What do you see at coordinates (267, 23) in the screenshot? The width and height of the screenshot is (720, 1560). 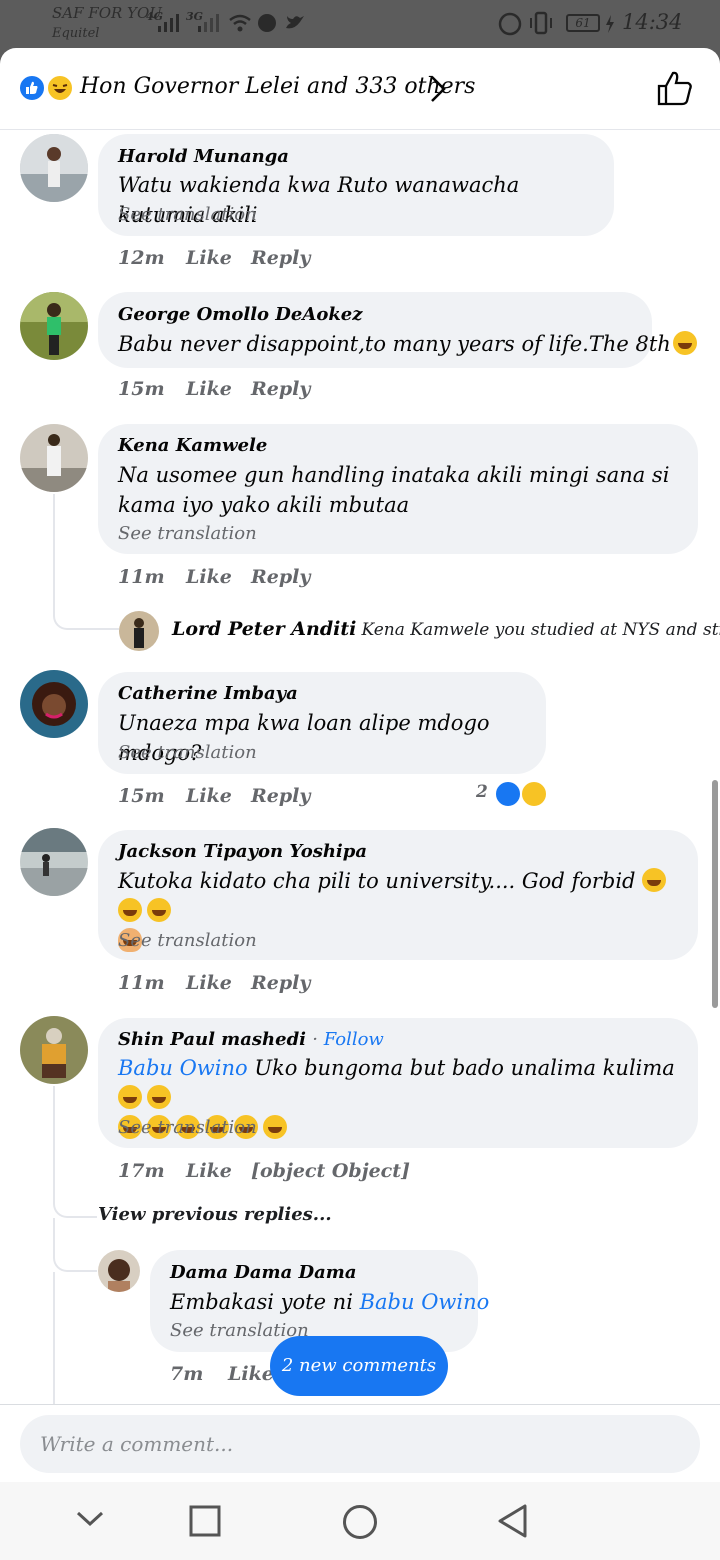 I see `whatsapp-icon` at bounding box center [267, 23].